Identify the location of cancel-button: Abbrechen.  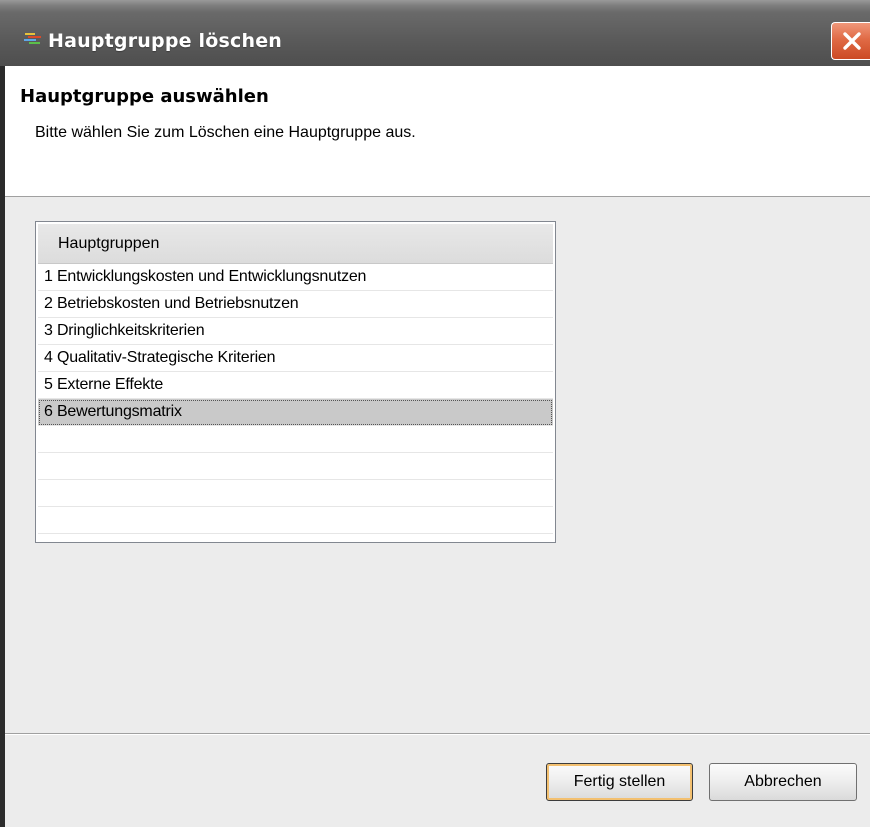
(783, 782).